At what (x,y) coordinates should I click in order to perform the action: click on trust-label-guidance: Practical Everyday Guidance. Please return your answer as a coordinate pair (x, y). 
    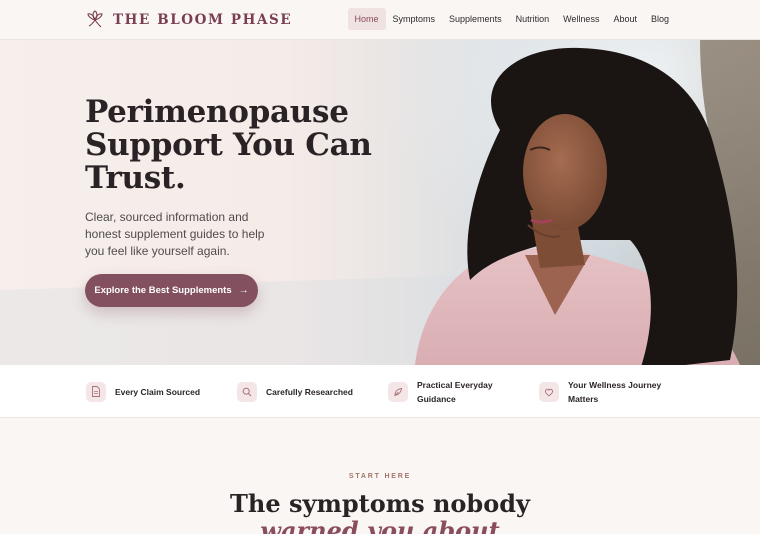
    Looking at the image, I should click on (455, 391).